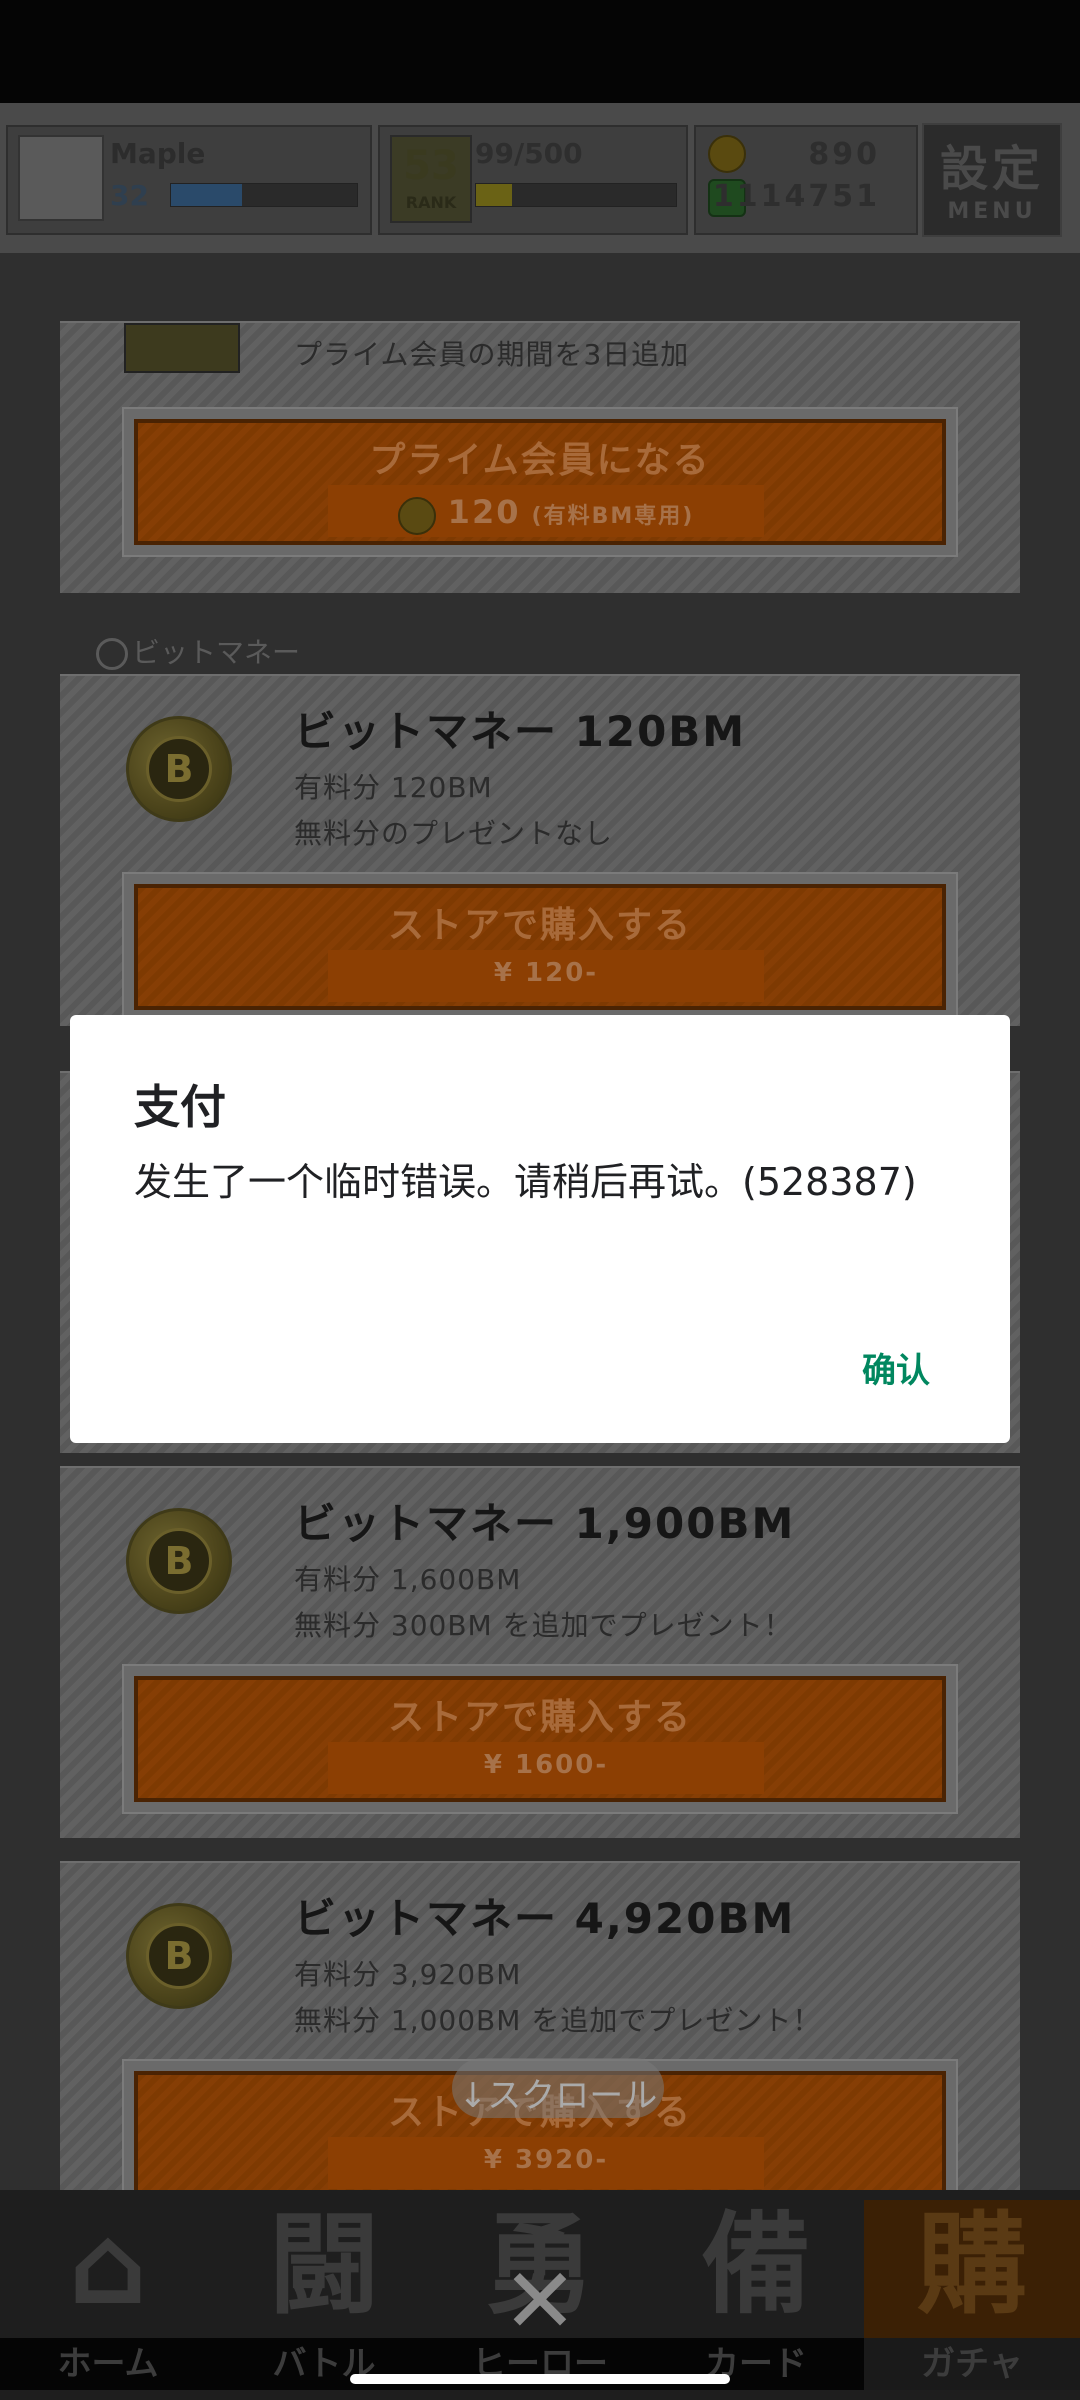  Describe the element at coordinates (972, 2265) in the screenshot. I see `gacha-icon: 購` at that location.